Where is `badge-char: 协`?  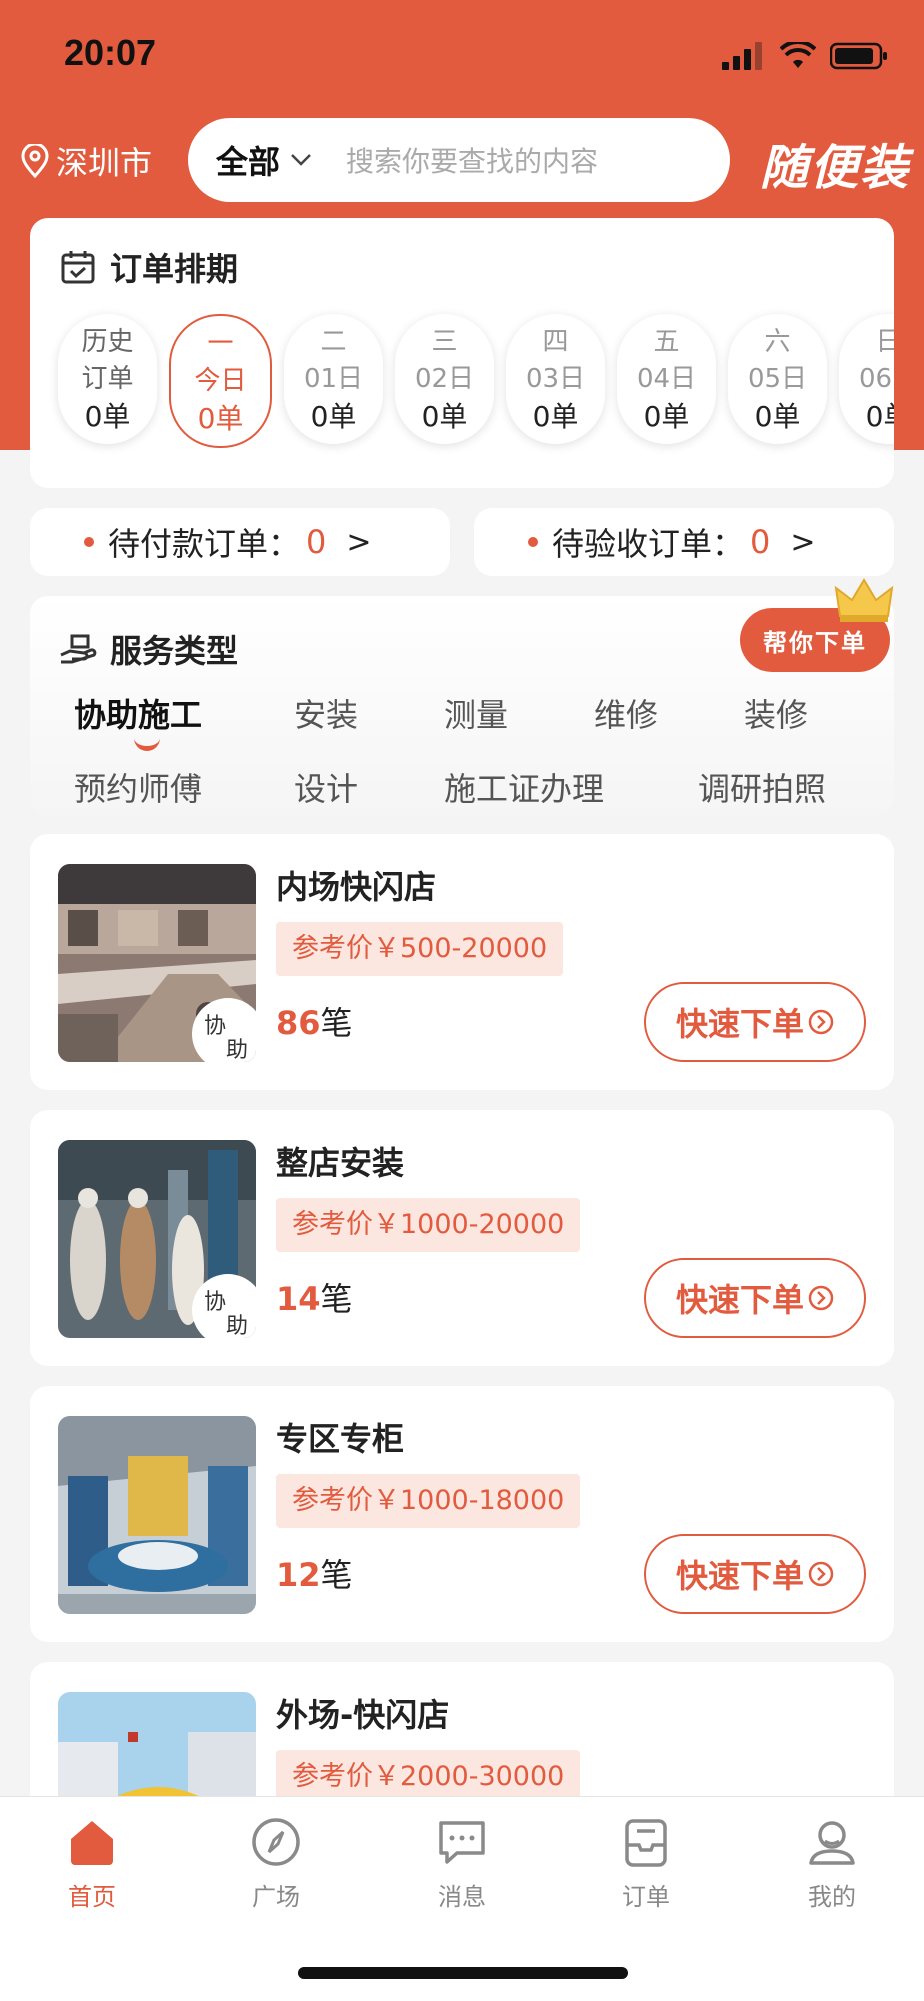 badge-char: 协 is located at coordinates (215, 1026).